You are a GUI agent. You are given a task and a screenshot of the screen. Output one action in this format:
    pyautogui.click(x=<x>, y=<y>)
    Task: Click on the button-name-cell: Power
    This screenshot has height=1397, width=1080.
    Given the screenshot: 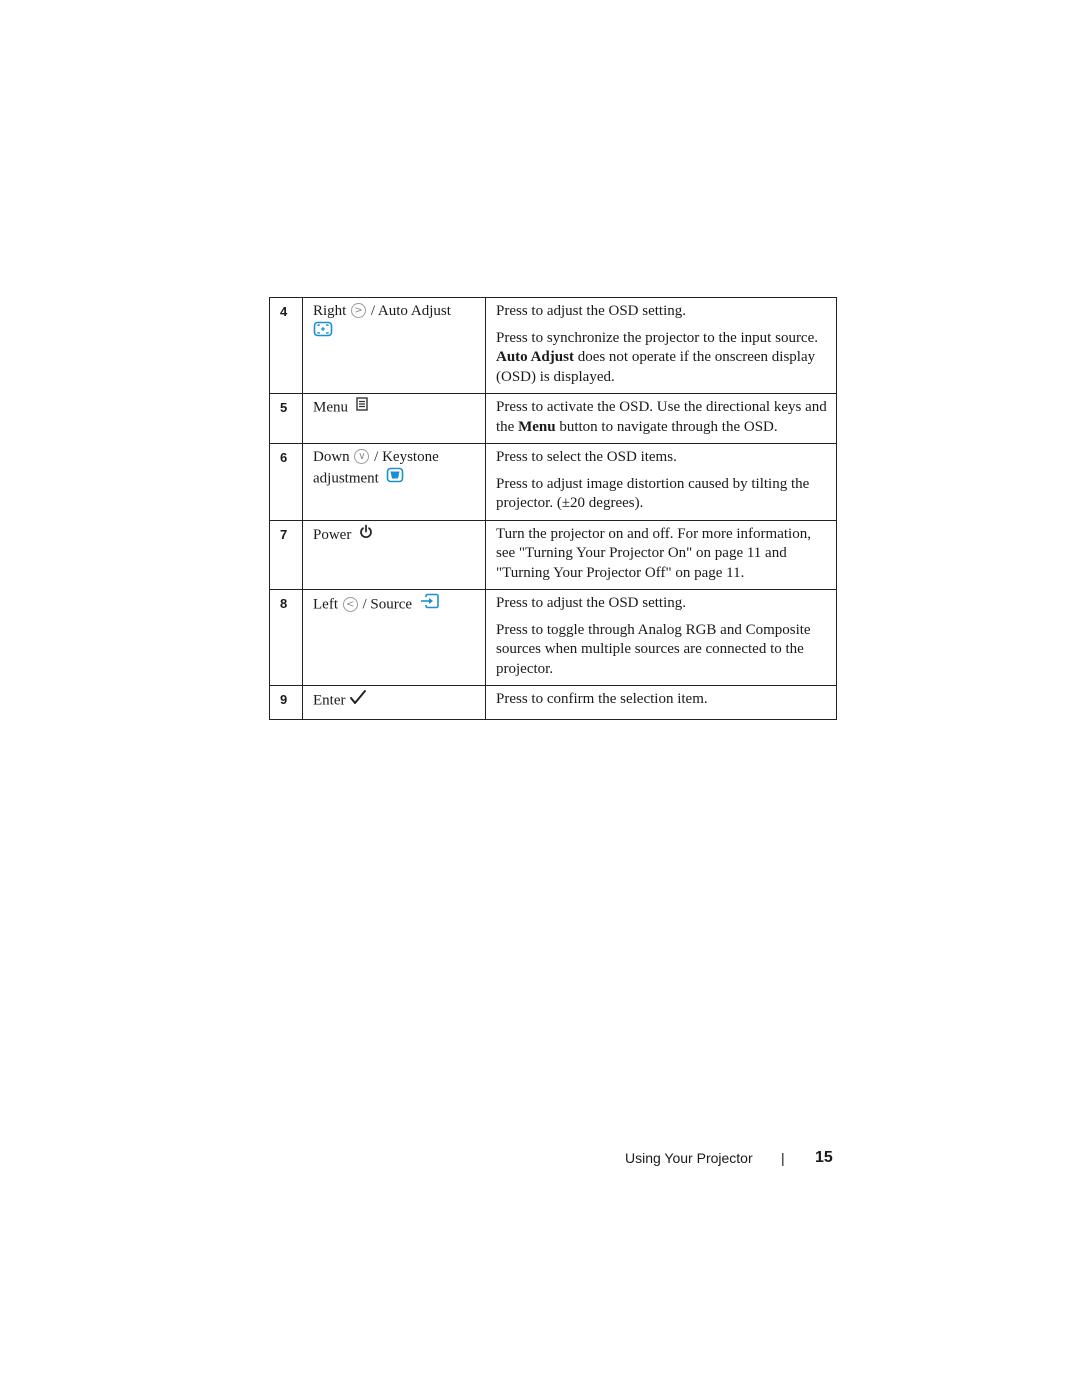 What is the action you would take?
    pyautogui.click(x=394, y=554)
    